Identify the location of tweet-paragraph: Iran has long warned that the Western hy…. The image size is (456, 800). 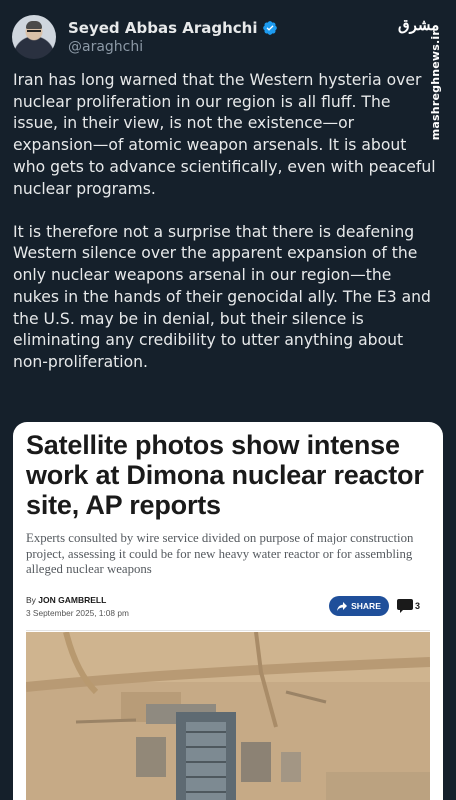
(224, 134).